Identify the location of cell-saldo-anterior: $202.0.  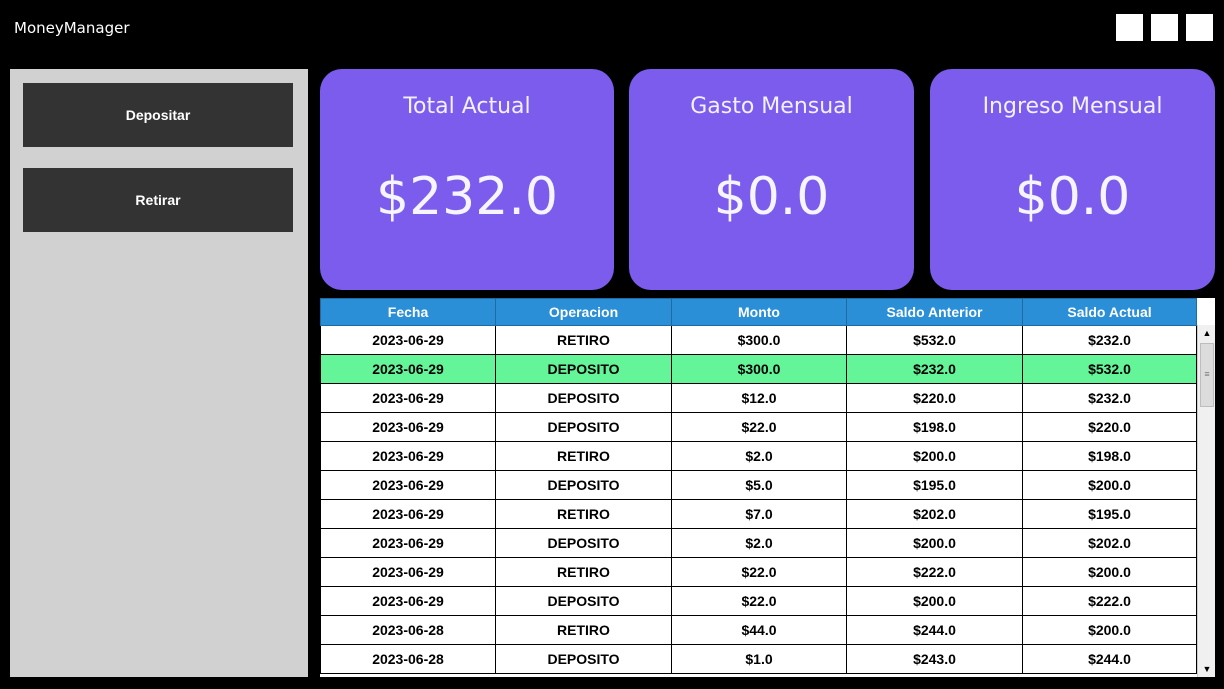
(934, 514).